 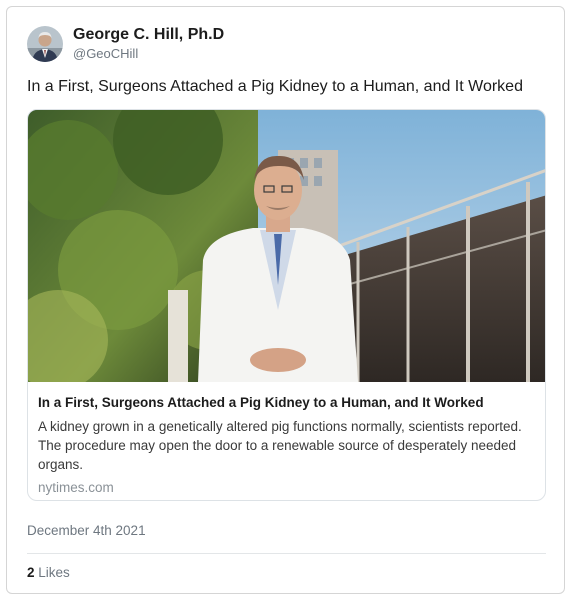 What do you see at coordinates (148, 53) in the screenshot?
I see `author-handle: @GeoCHill` at bounding box center [148, 53].